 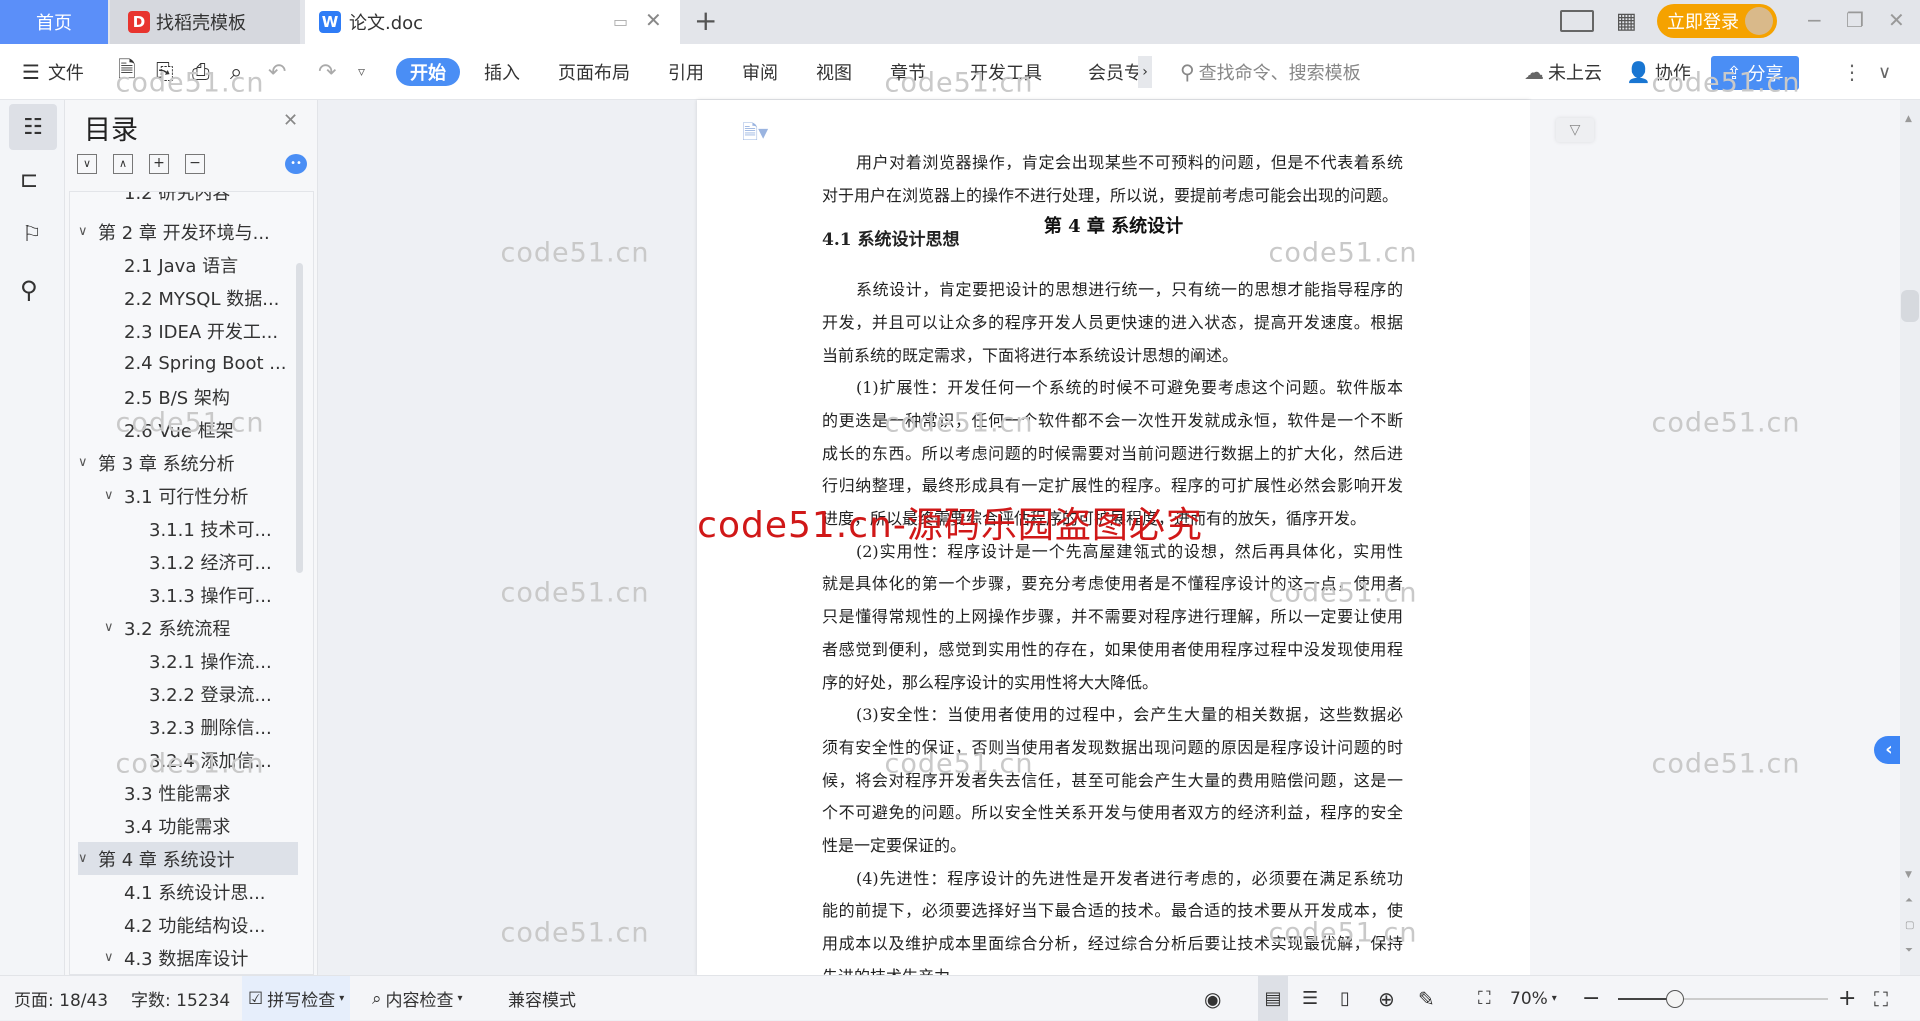 I want to click on select-browse-icon: ▢, so click(x=1909, y=925).